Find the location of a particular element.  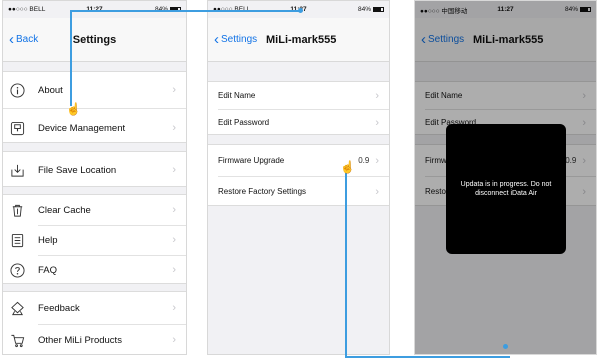

settings-group-account: Edit Name › Edit Password › is located at coordinates (298, 108).